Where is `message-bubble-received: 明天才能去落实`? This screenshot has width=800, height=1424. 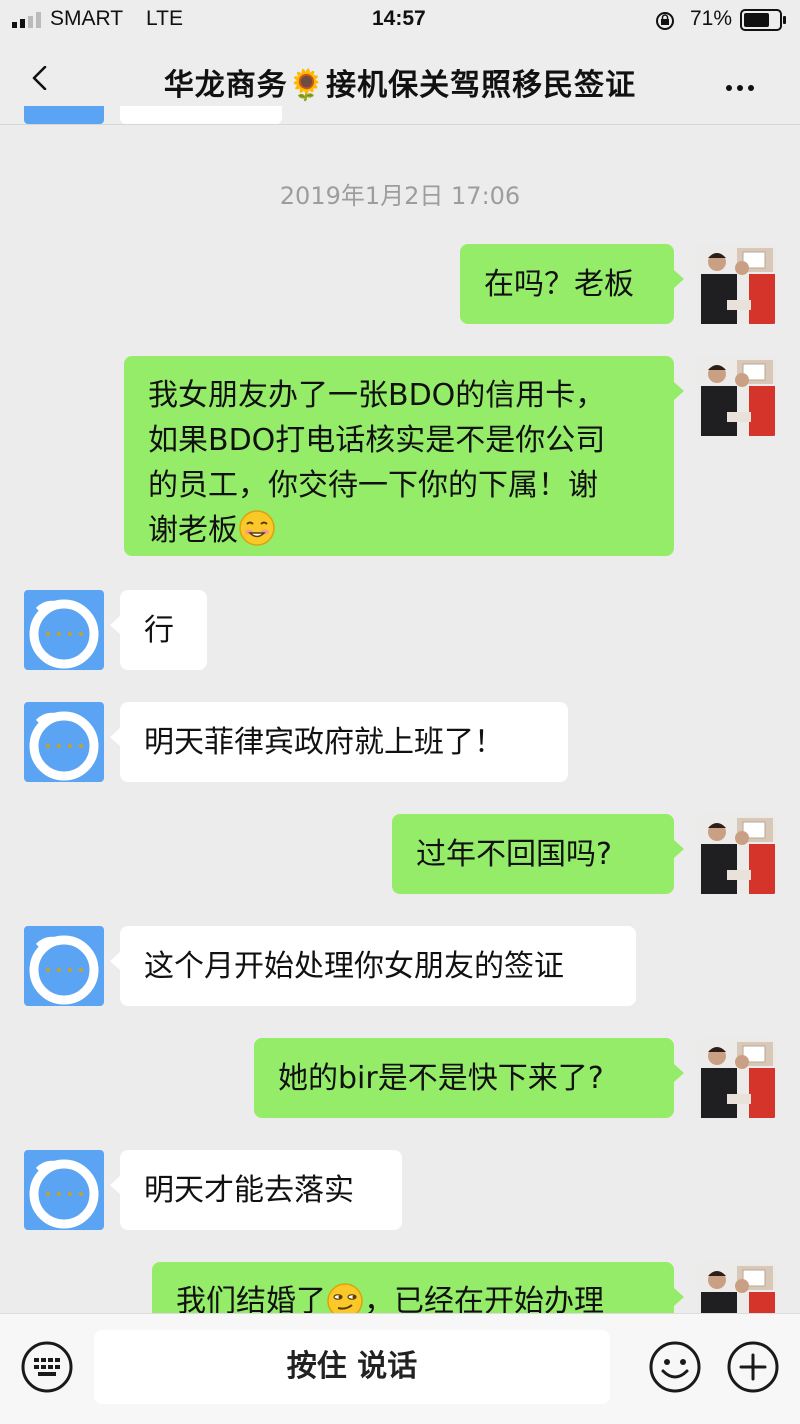
message-bubble-received: 明天才能去落实 is located at coordinates (261, 1190).